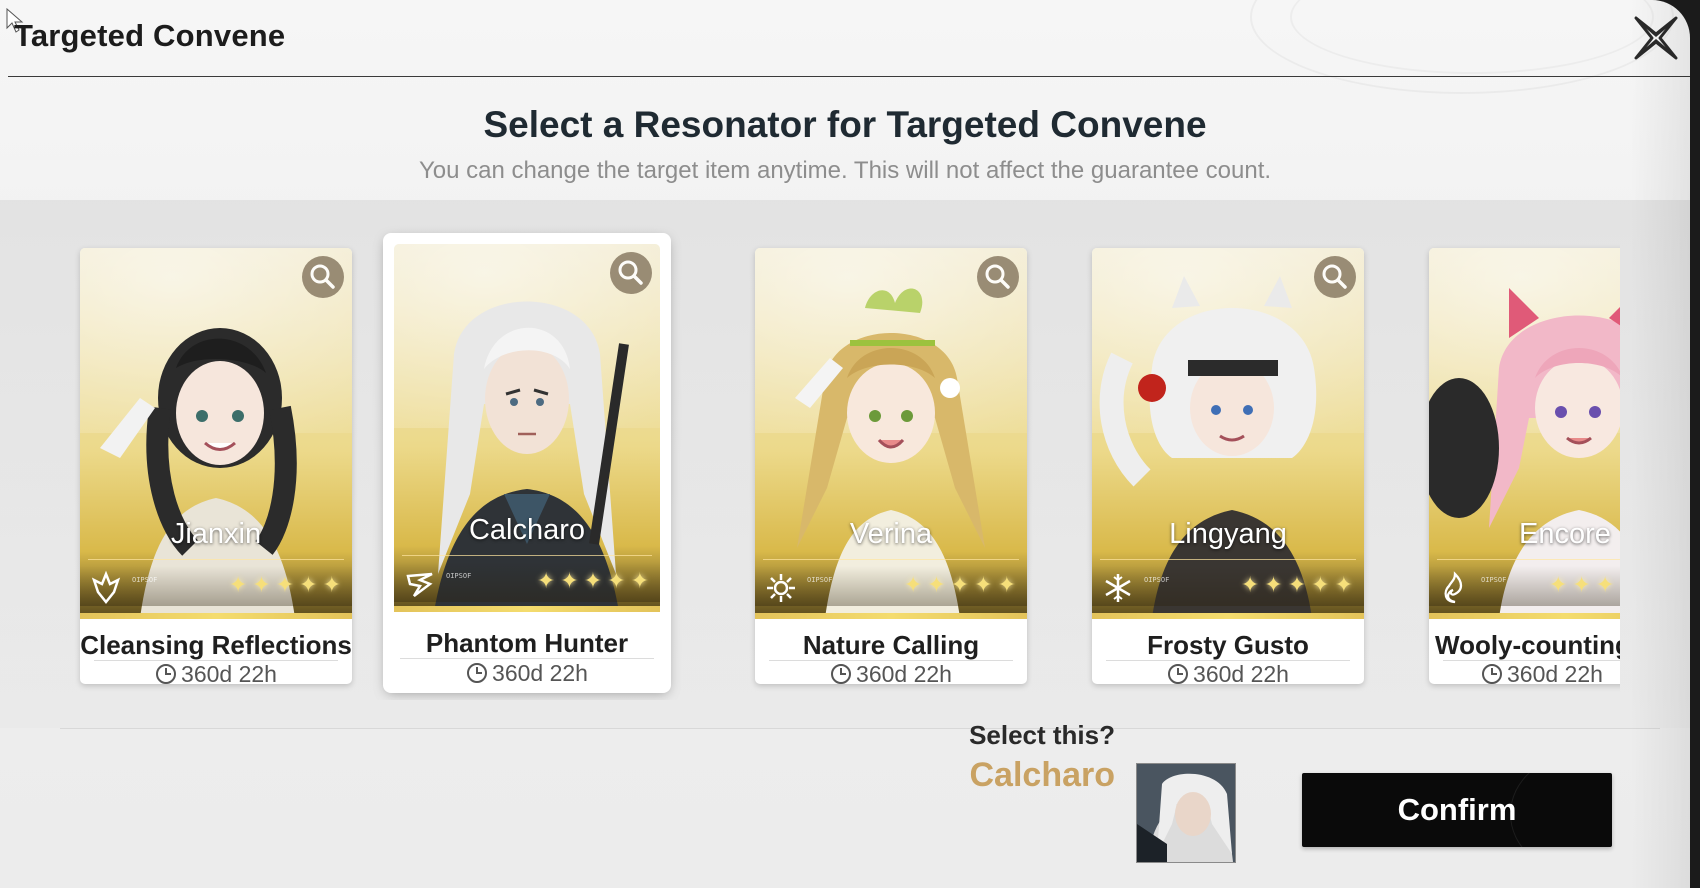  I want to click on avatar, so click(1186, 813).